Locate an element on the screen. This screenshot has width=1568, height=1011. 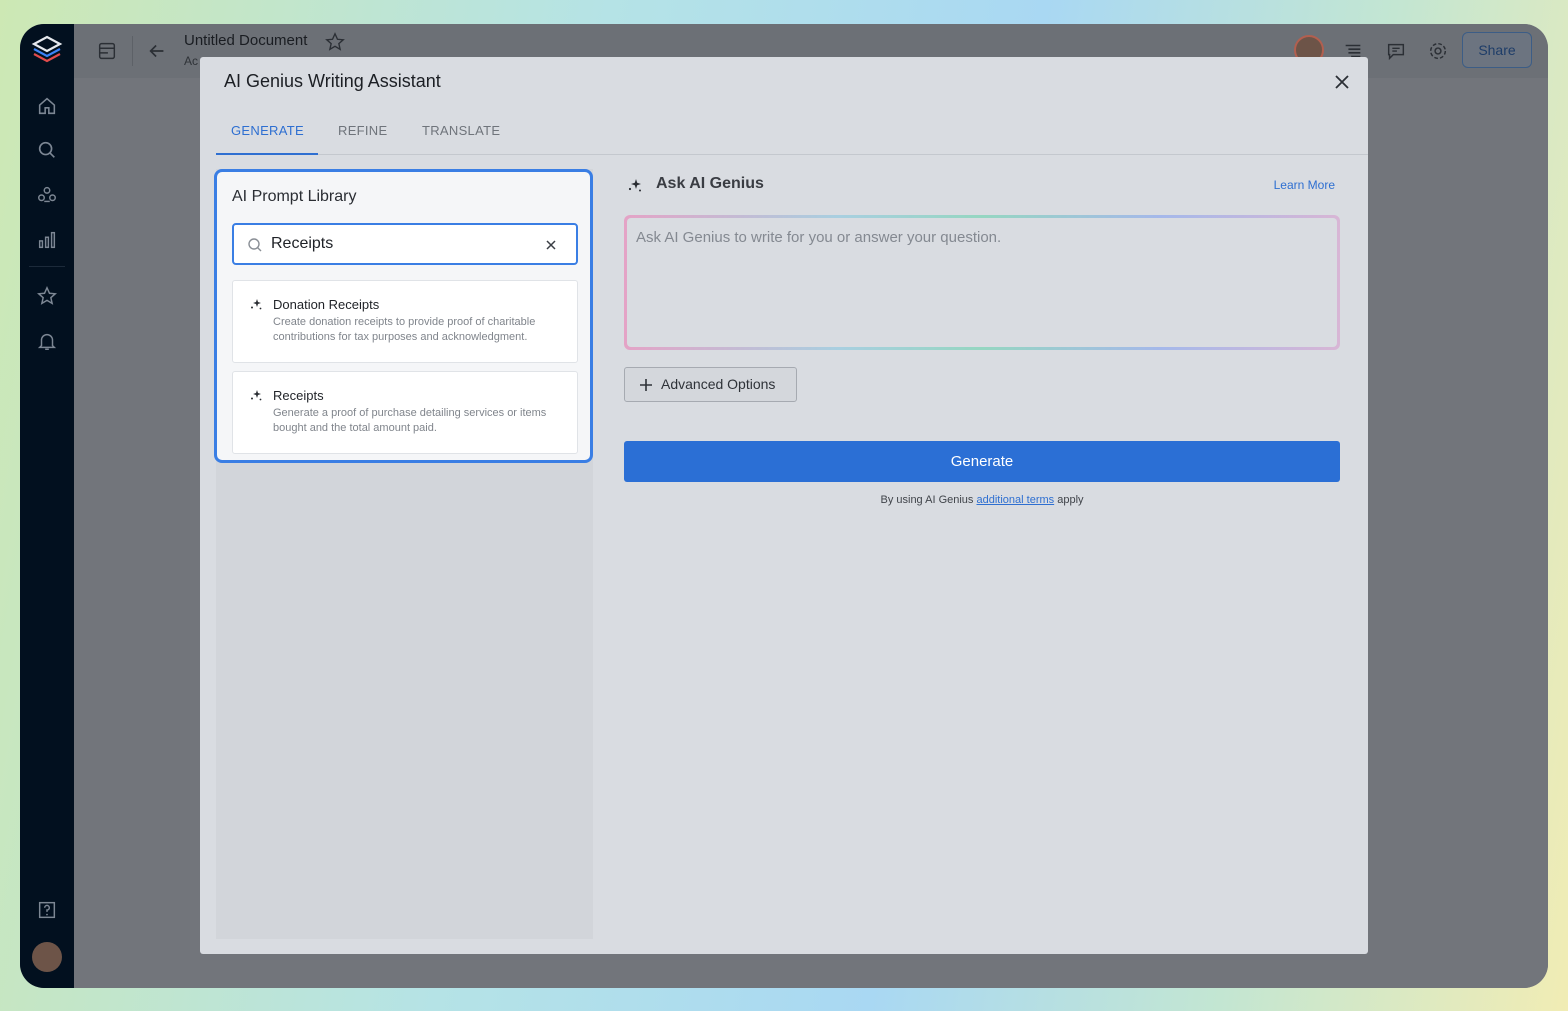
result-title: Donation Receipts is located at coordinates (326, 304).